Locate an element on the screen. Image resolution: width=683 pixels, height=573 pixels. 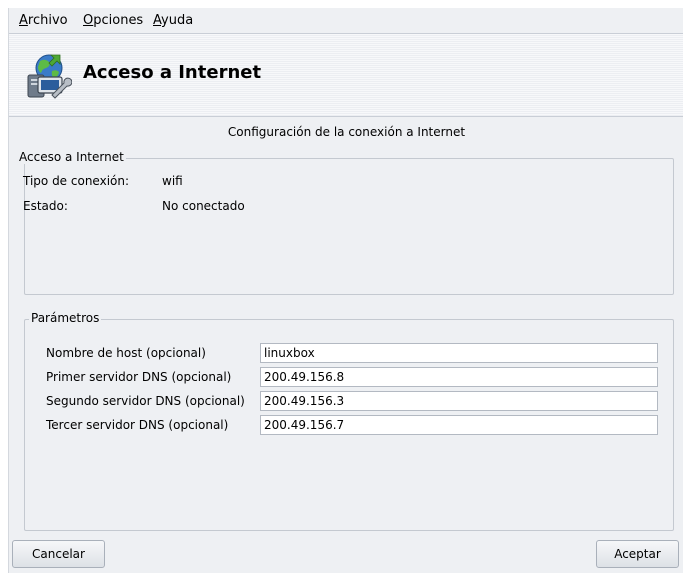
menu-opciones: Opciones is located at coordinates (113, 20).